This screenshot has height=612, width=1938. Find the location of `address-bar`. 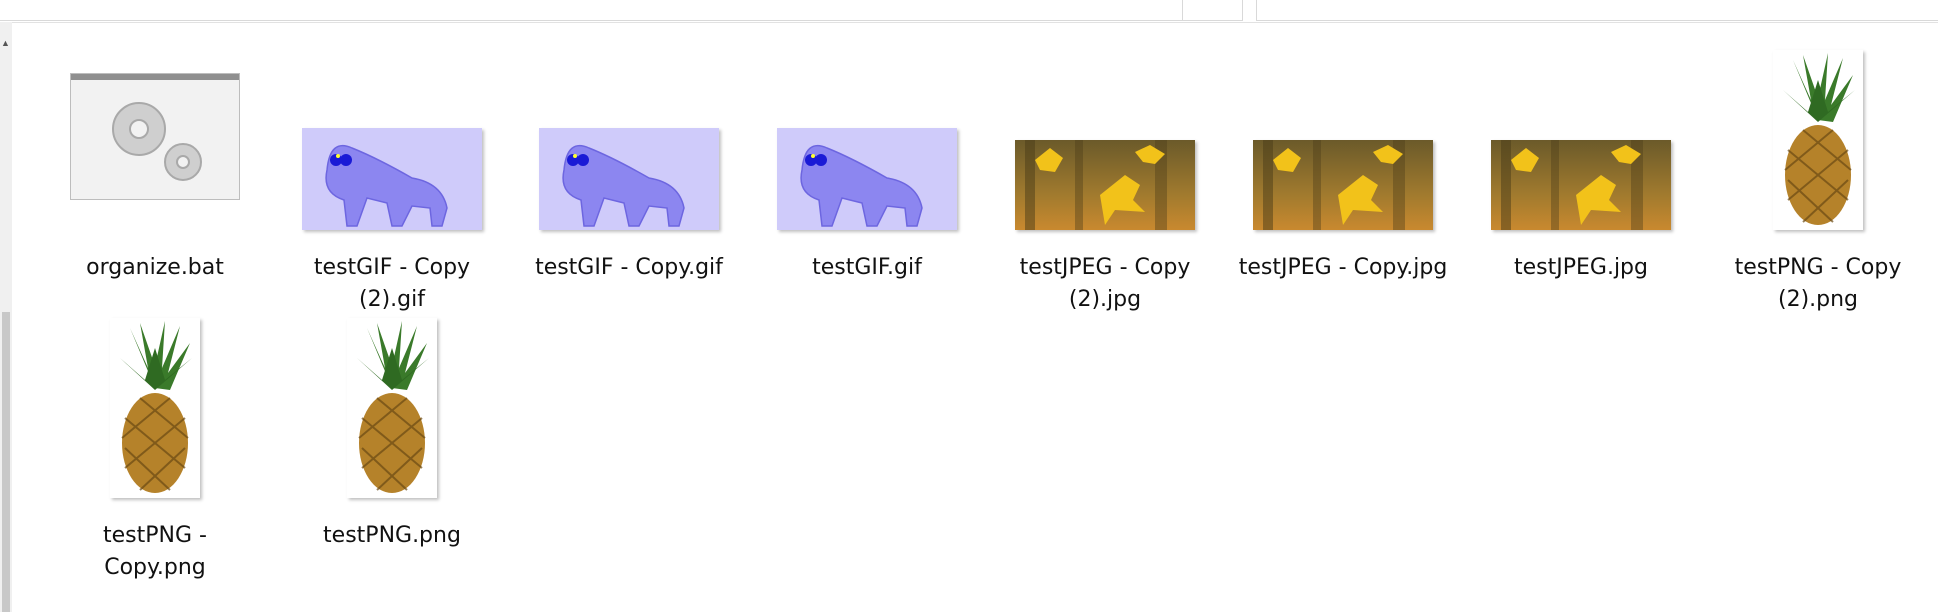

address-bar is located at coordinates (591, 10).